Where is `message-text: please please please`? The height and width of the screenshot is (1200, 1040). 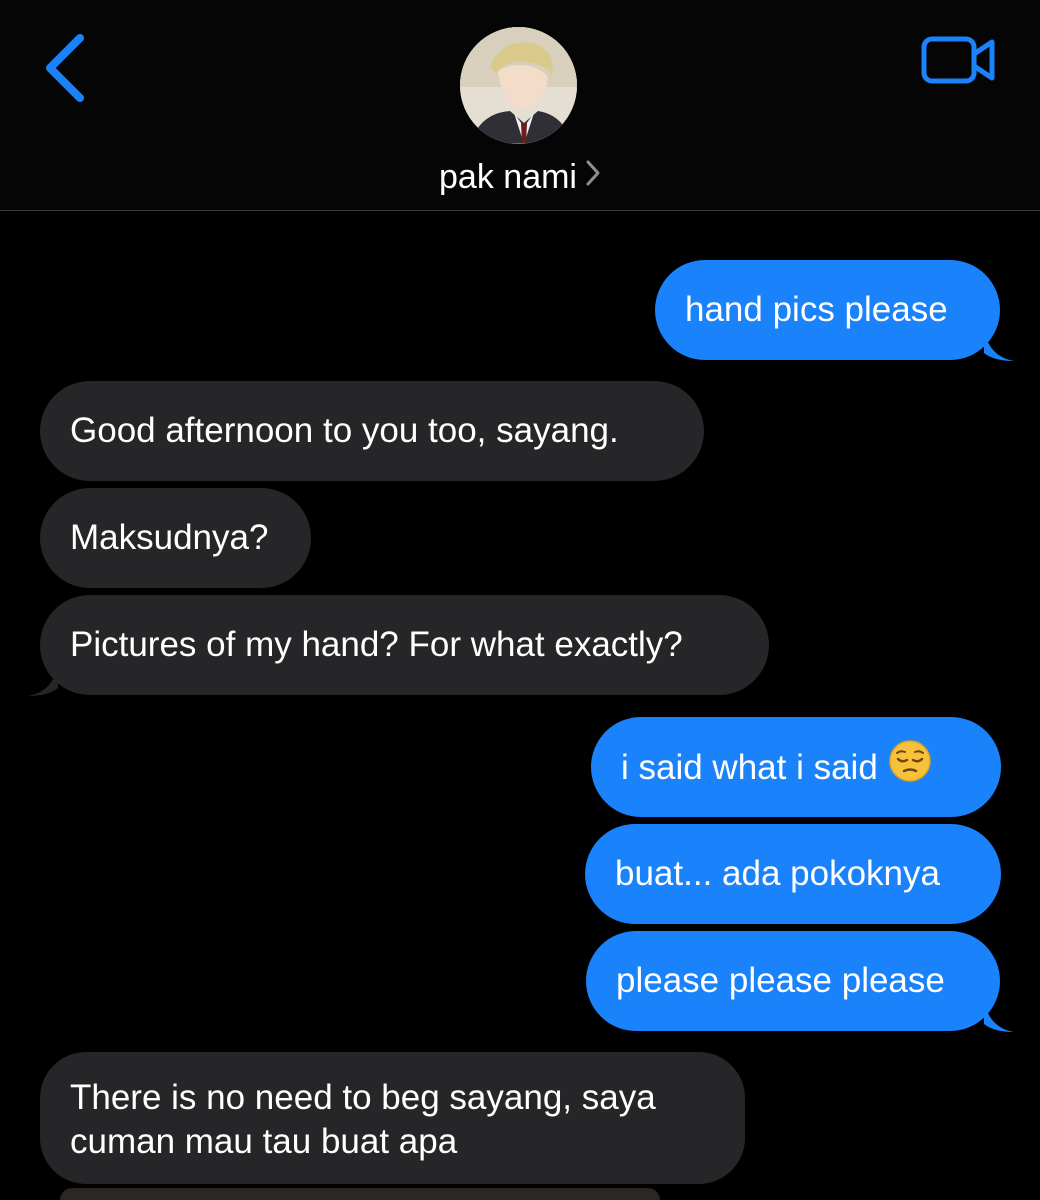 message-text: please please please is located at coordinates (780, 980).